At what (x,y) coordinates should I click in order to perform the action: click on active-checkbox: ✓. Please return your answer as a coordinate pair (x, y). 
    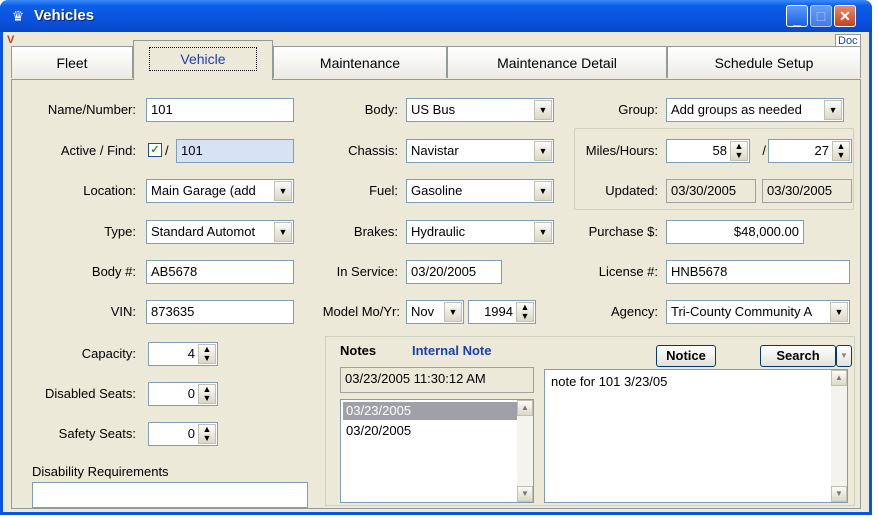
    Looking at the image, I should click on (155, 150).